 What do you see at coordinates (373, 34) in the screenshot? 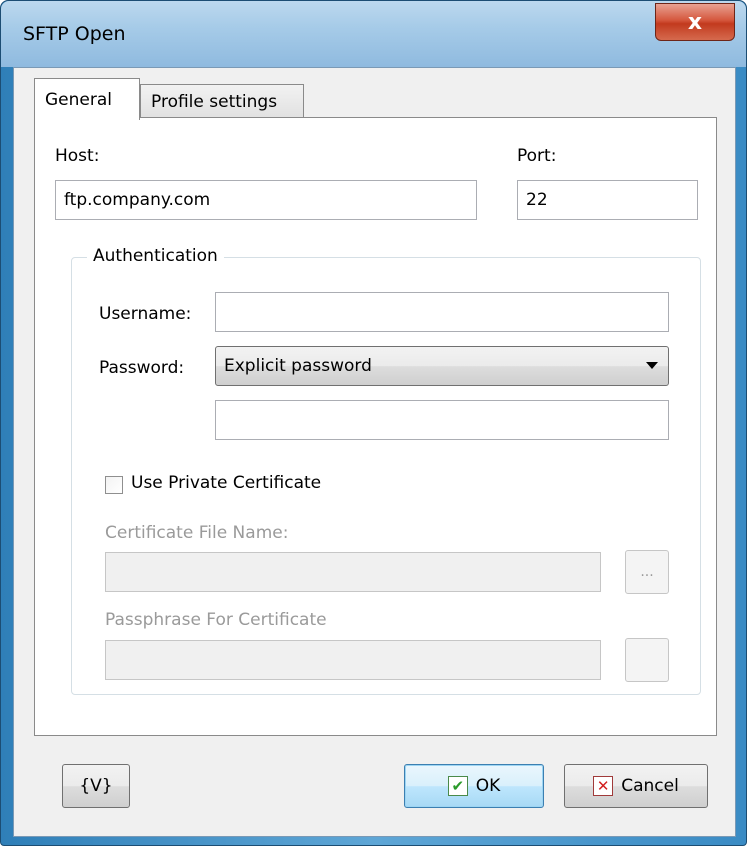
I see `title-bar: SFTP Open x` at bounding box center [373, 34].